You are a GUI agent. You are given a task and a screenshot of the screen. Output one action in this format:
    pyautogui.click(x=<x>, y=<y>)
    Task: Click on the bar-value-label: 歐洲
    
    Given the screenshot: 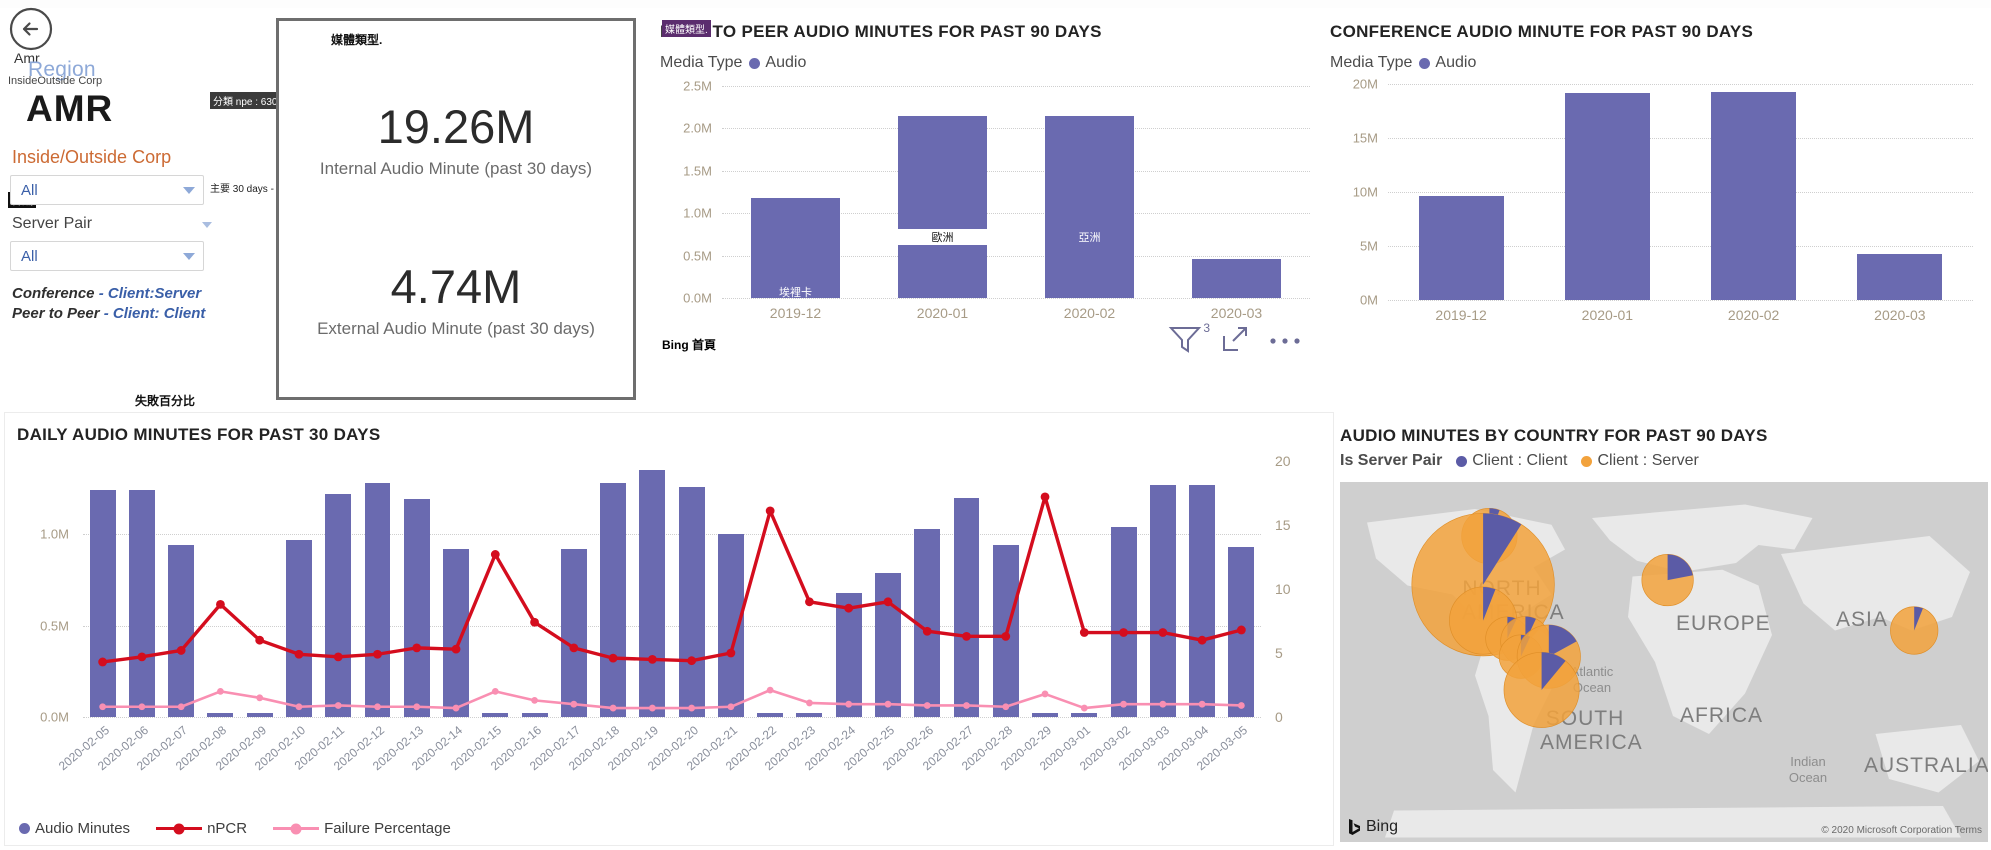 What is the action you would take?
    pyautogui.click(x=942, y=236)
    